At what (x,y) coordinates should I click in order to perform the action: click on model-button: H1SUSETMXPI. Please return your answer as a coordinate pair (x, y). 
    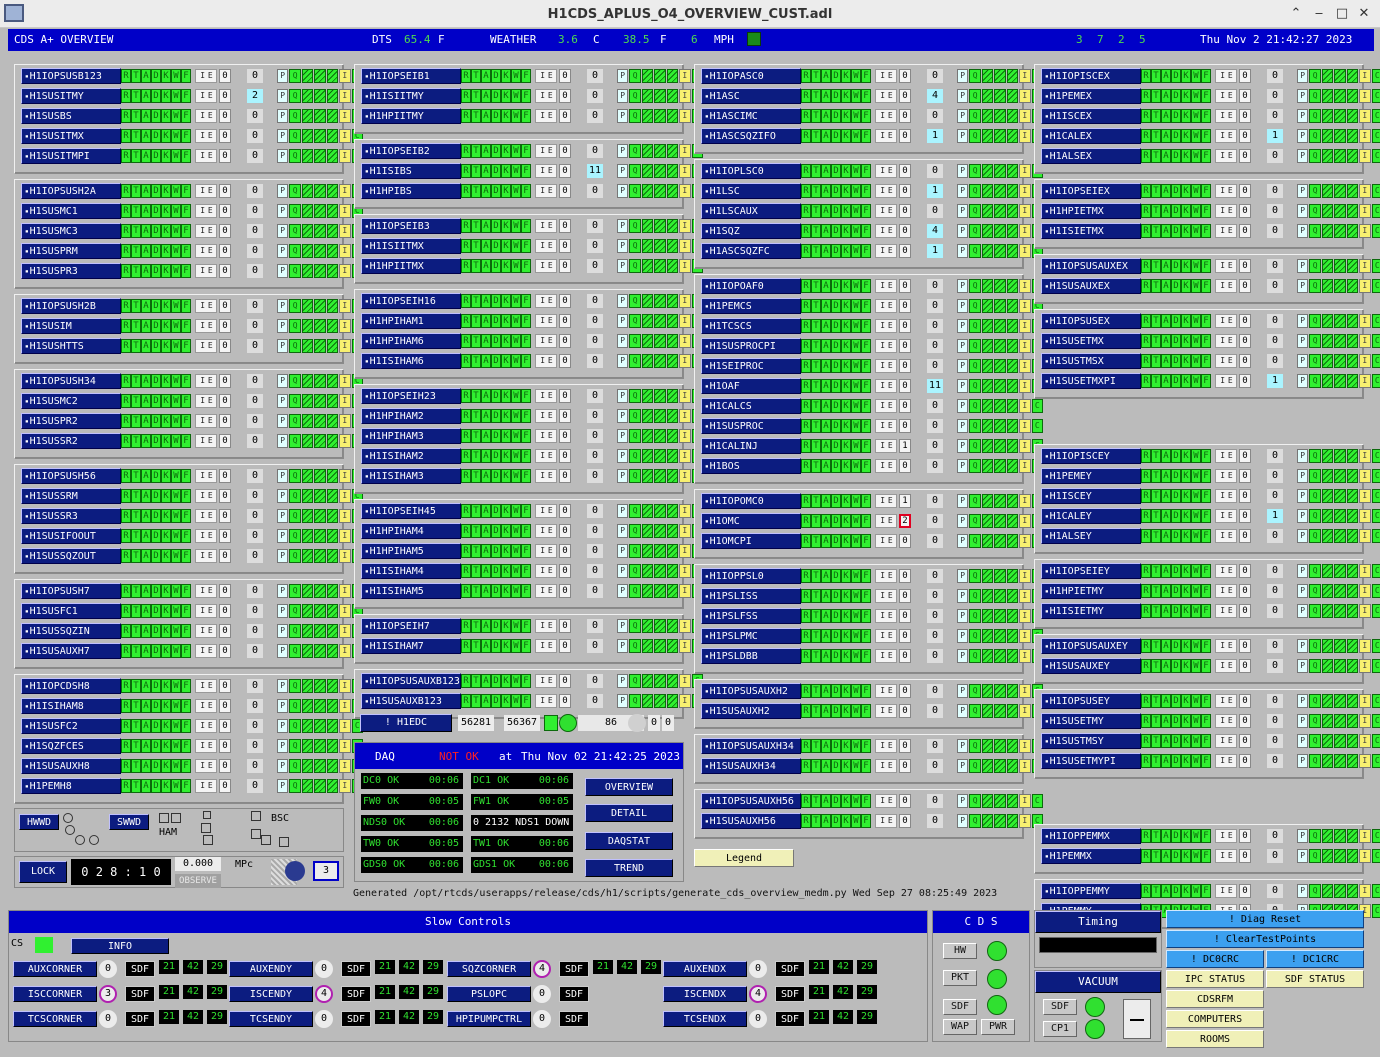
    Looking at the image, I should click on (1091, 381).